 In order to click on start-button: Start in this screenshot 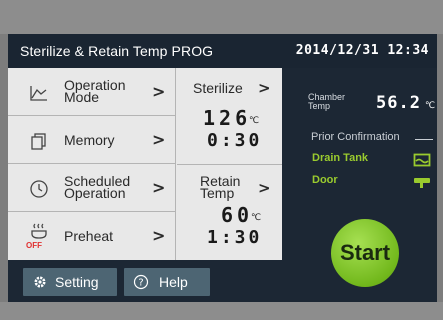, I will do `click(365, 253)`.